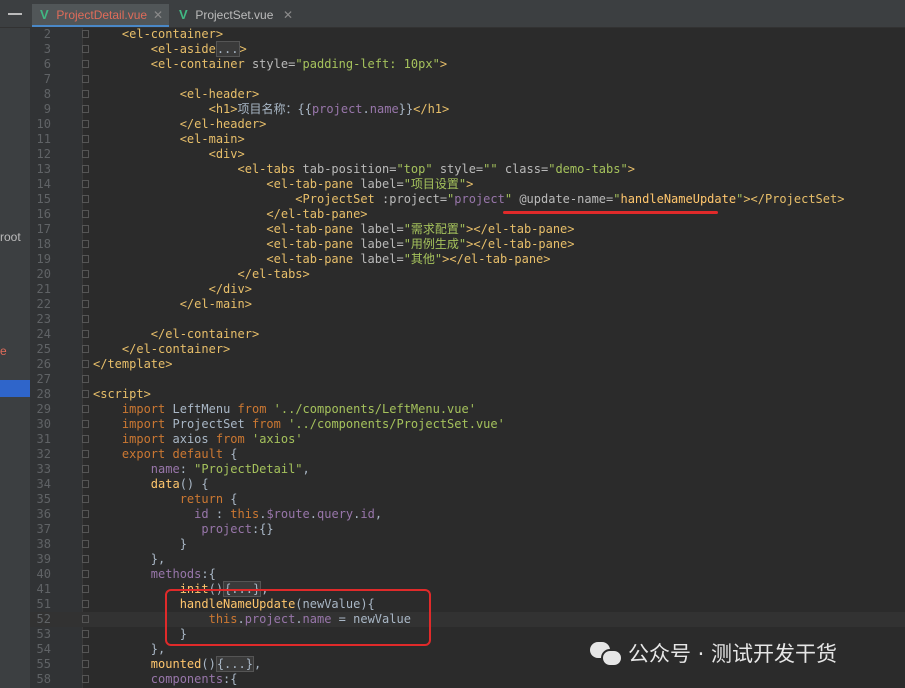 This screenshot has height=688, width=905. What do you see at coordinates (467, 274) in the screenshot?
I see `code-line: 20 </el-tabs>` at bounding box center [467, 274].